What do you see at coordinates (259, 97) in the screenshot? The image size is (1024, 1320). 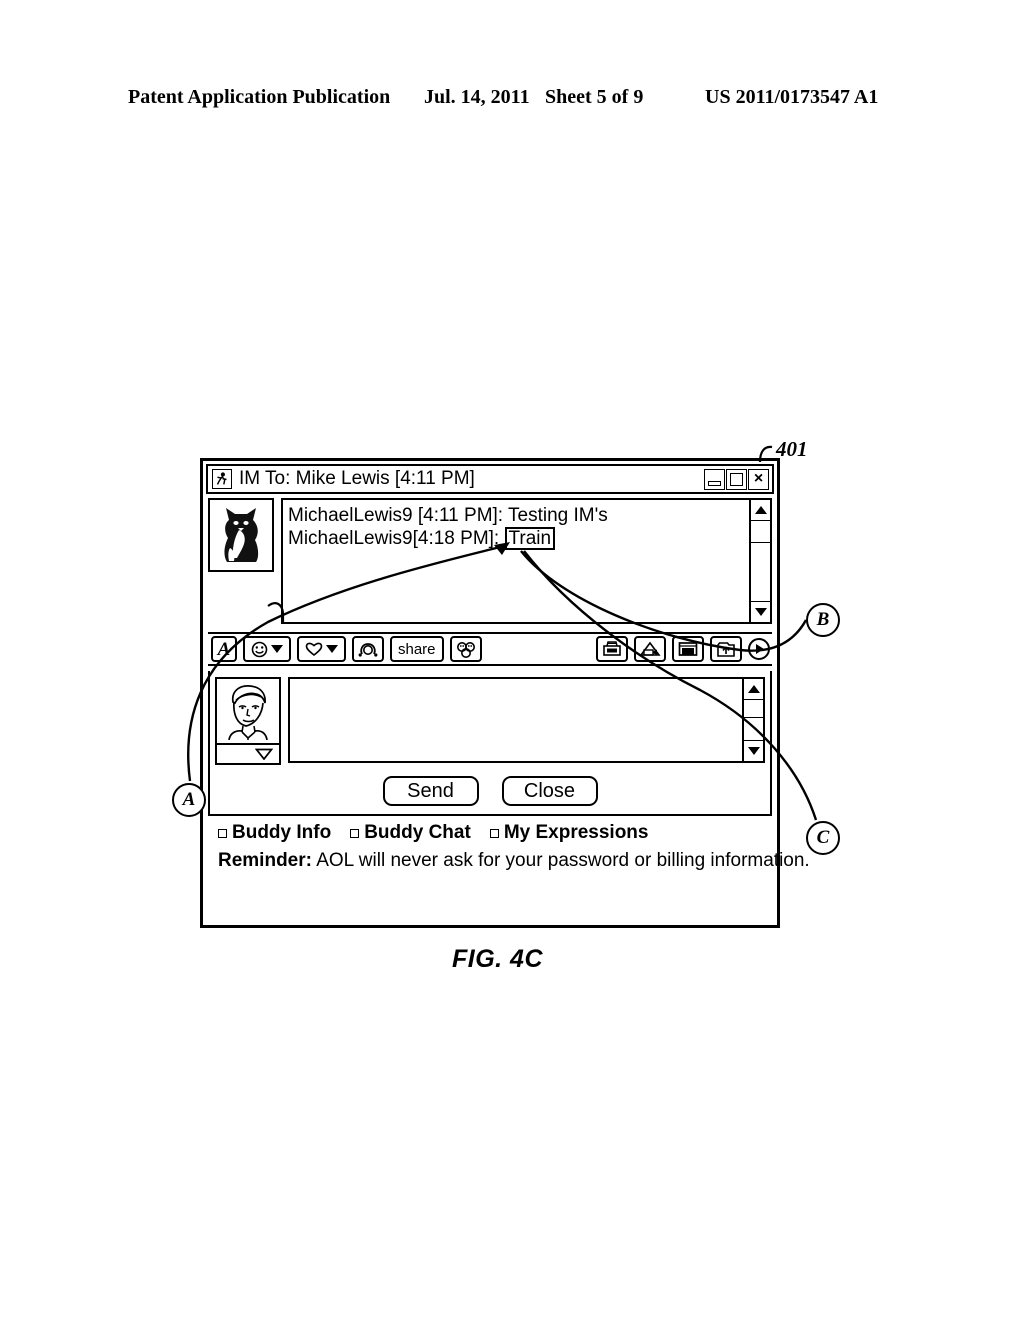 I see `patent-publication-label: Patent Application Publication` at bounding box center [259, 97].